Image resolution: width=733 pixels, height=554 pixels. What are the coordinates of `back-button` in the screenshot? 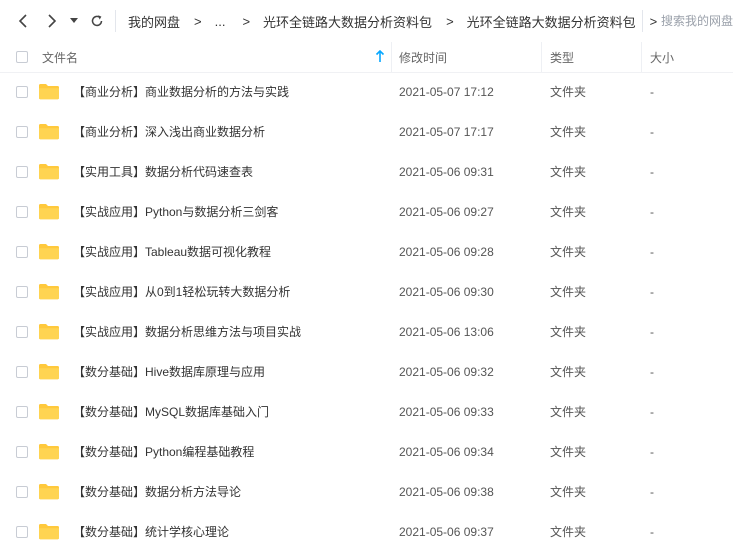 It's located at (23, 21).